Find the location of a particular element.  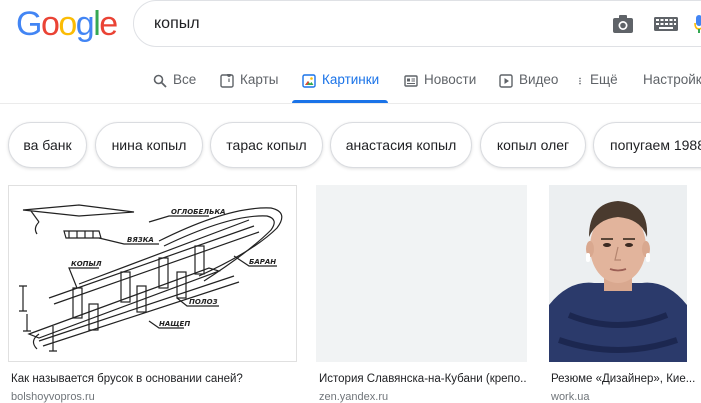

more-icon is located at coordinates (580, 81).